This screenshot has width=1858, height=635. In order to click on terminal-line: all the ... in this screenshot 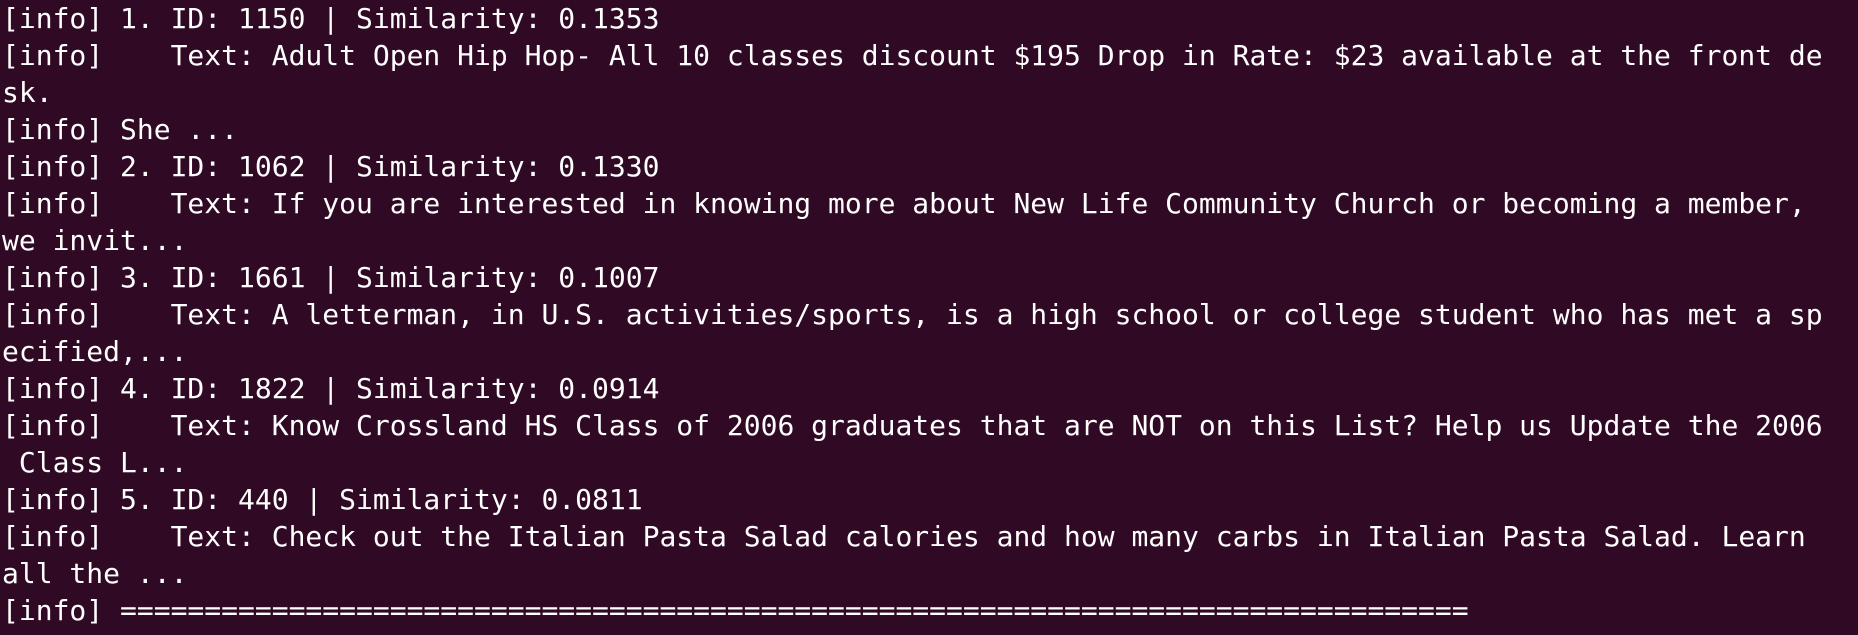, I will do `click(95, 573)`.